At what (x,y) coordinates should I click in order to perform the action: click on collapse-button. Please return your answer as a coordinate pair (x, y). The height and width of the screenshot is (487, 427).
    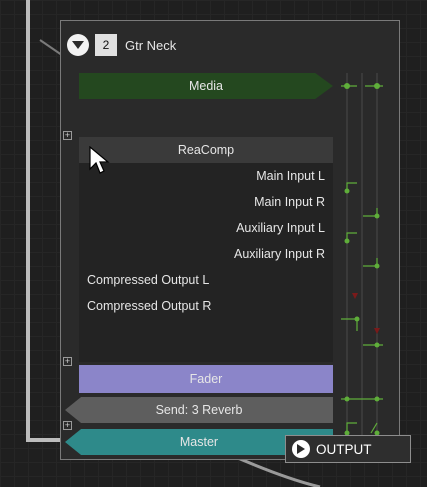
    Looking at the image, I should click on (78, 45).